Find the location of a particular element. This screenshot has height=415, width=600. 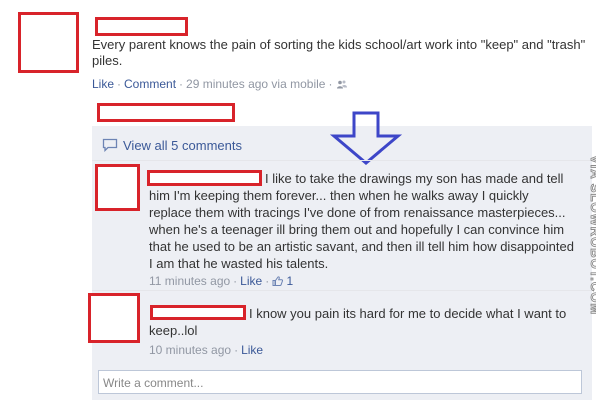

comment-link: Comment is located at coordinates (150, 84).